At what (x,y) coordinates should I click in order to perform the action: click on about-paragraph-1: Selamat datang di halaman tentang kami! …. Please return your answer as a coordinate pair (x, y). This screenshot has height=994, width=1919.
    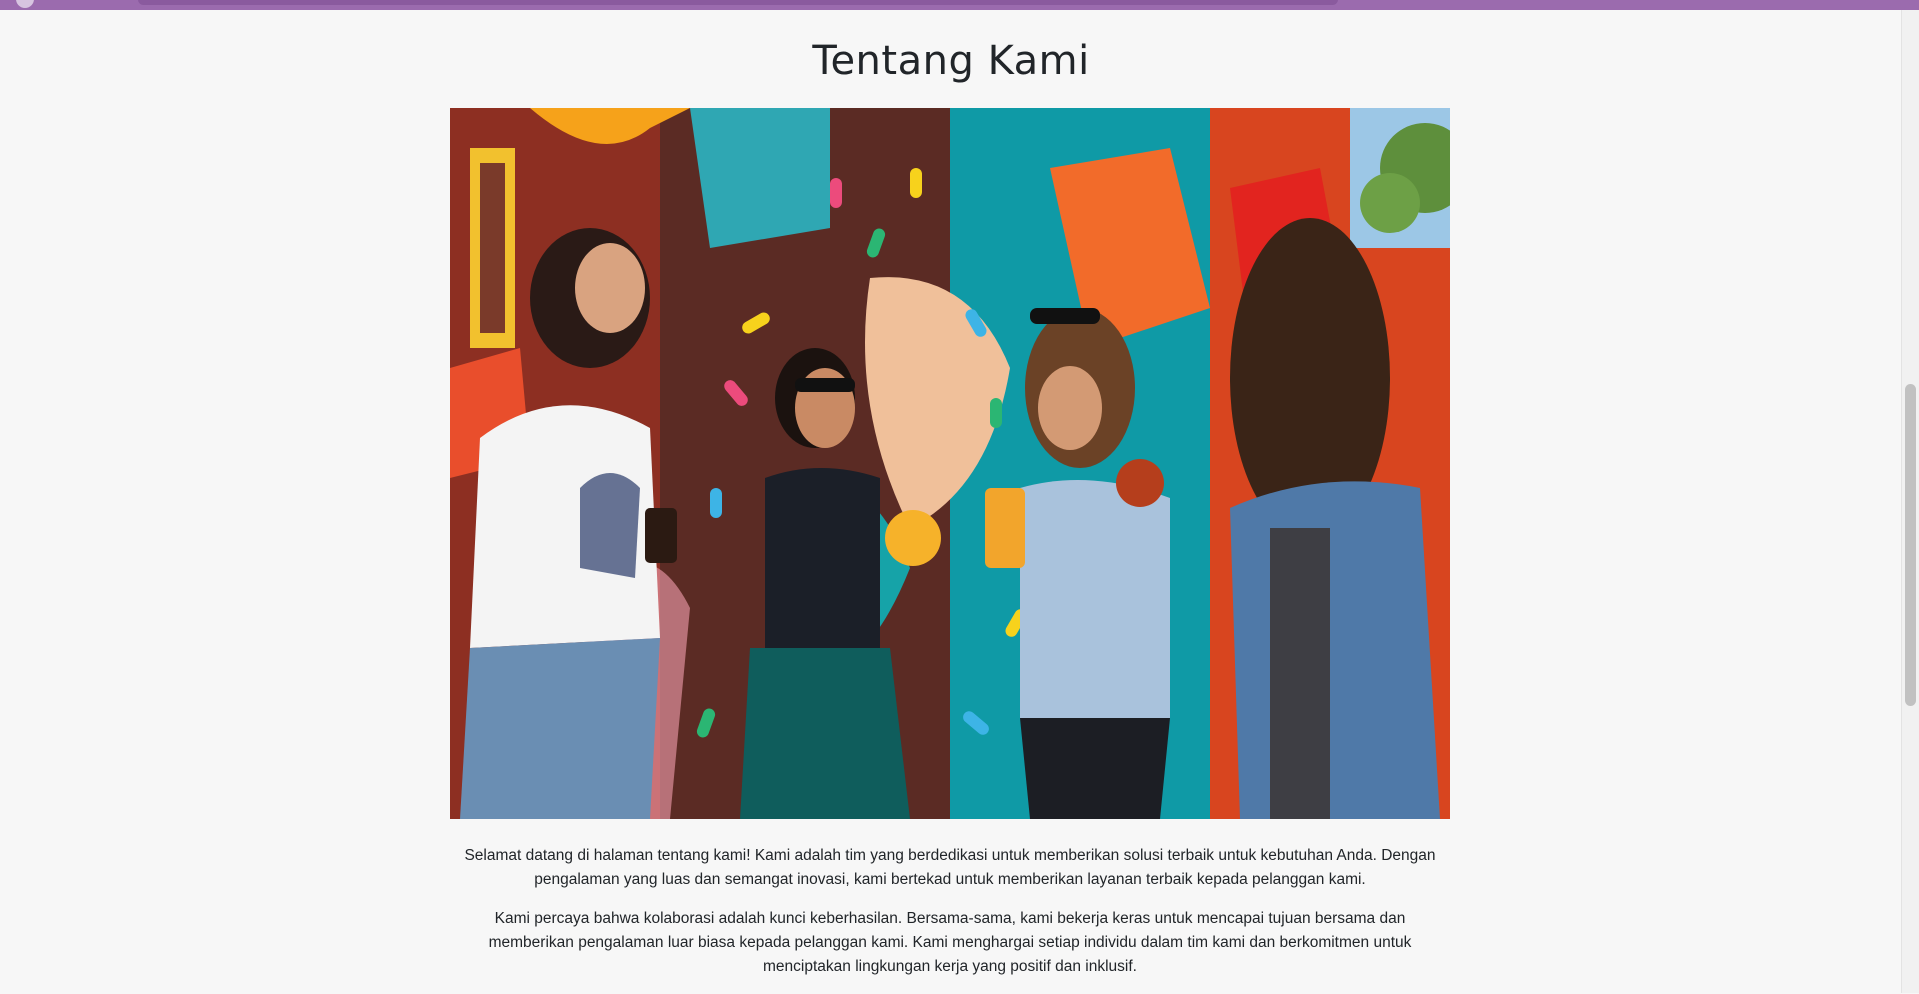
    Looking at the image, I should click on (950, 867).